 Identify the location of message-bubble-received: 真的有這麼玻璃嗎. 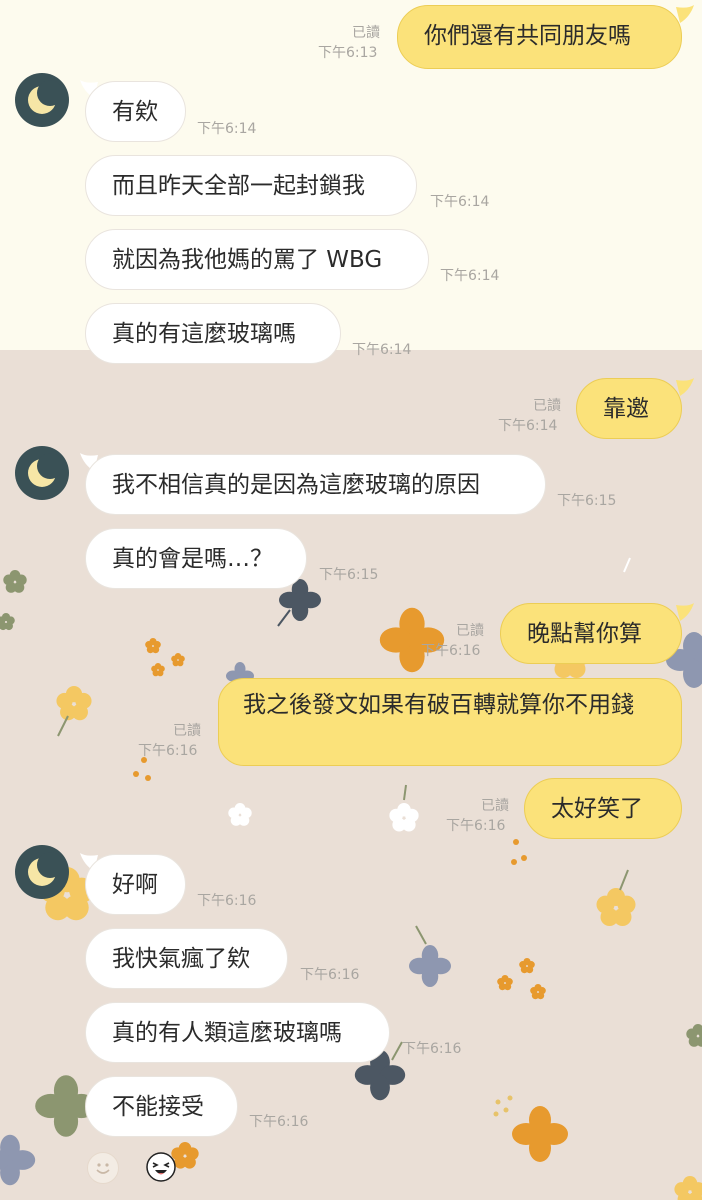
(213, 333).